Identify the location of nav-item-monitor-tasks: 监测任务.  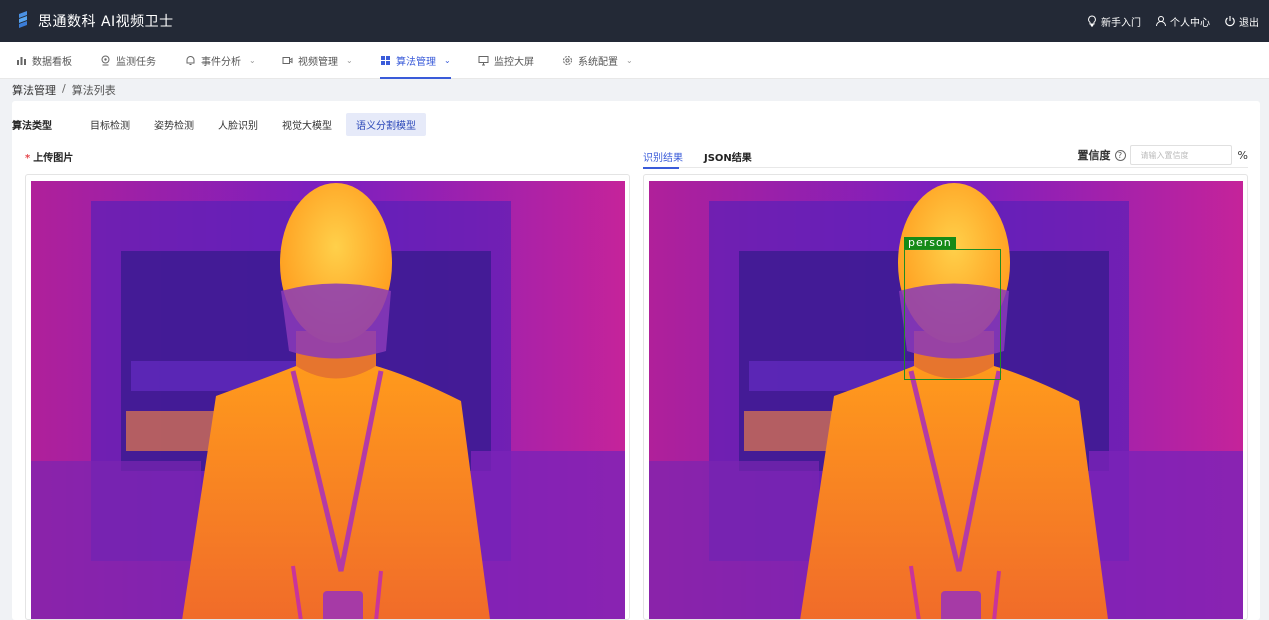
(128, 60).